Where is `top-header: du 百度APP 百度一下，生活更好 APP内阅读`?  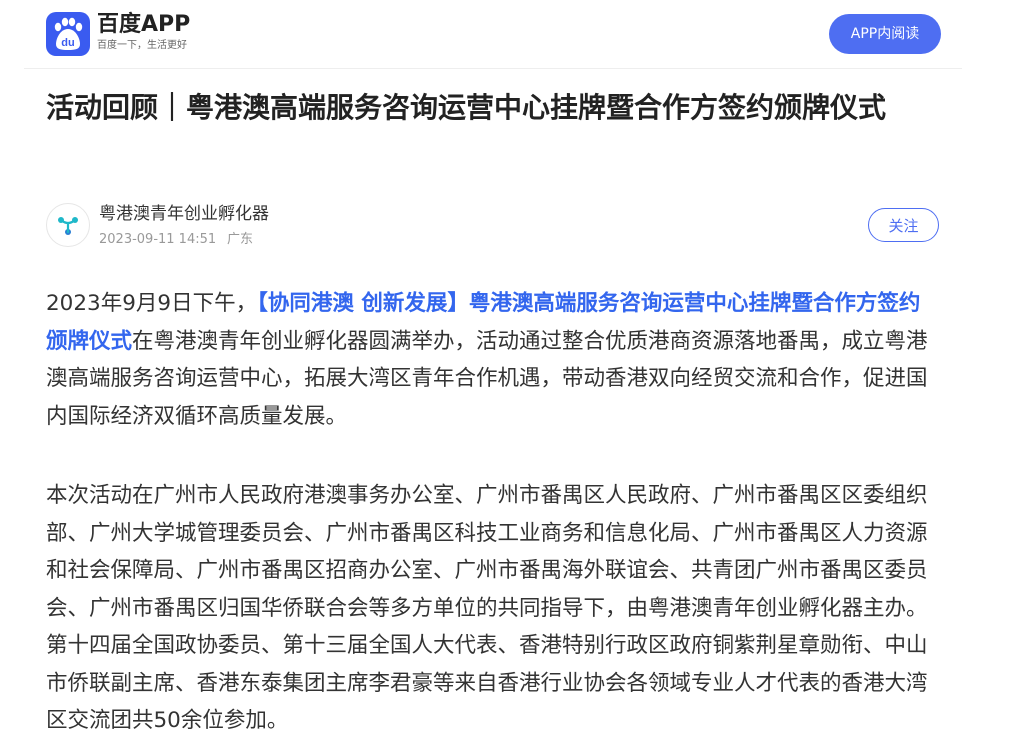
top-header: du 百度APP 百度一下，生活更好 APP内阅读 is located at coordinates (493, 34).